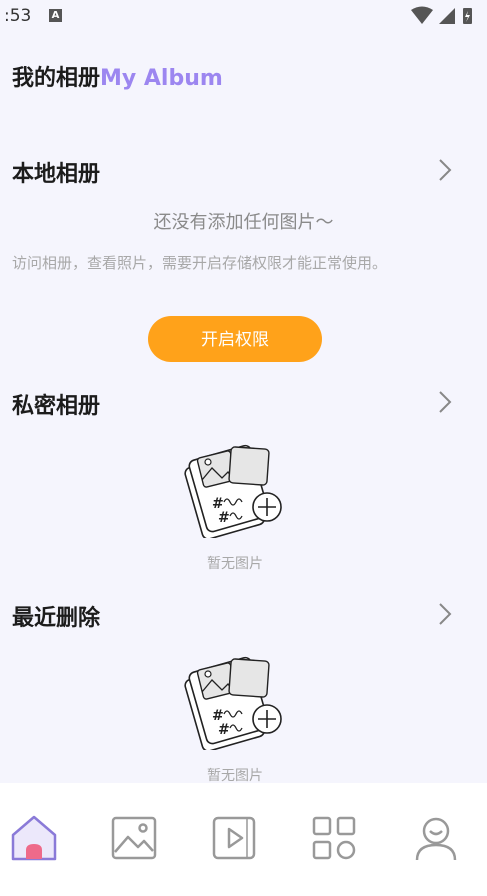 The height and width of the screenshot is (896, 487). Describe the element at coordinates (56, 404) in the screenshot. I see `private-album-title: 私密相册` at that location.